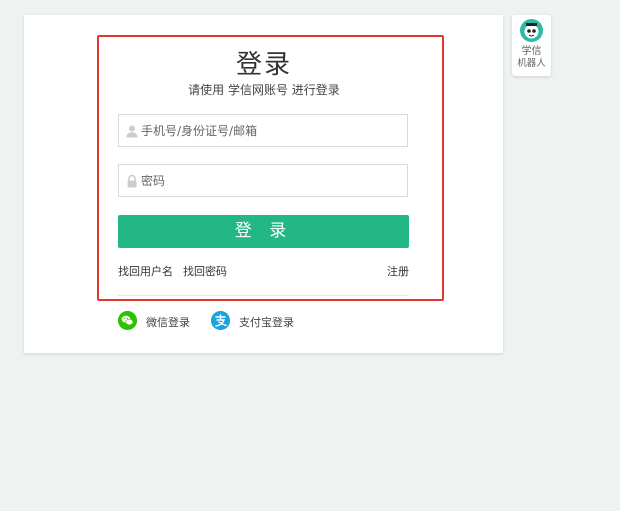 This screenshot has width=620, height=511. What do you see at coordinates (266, 322) in the screenshot?
I see `alipay-login-label: 支付宝登录` at bounding box center [266, 322].